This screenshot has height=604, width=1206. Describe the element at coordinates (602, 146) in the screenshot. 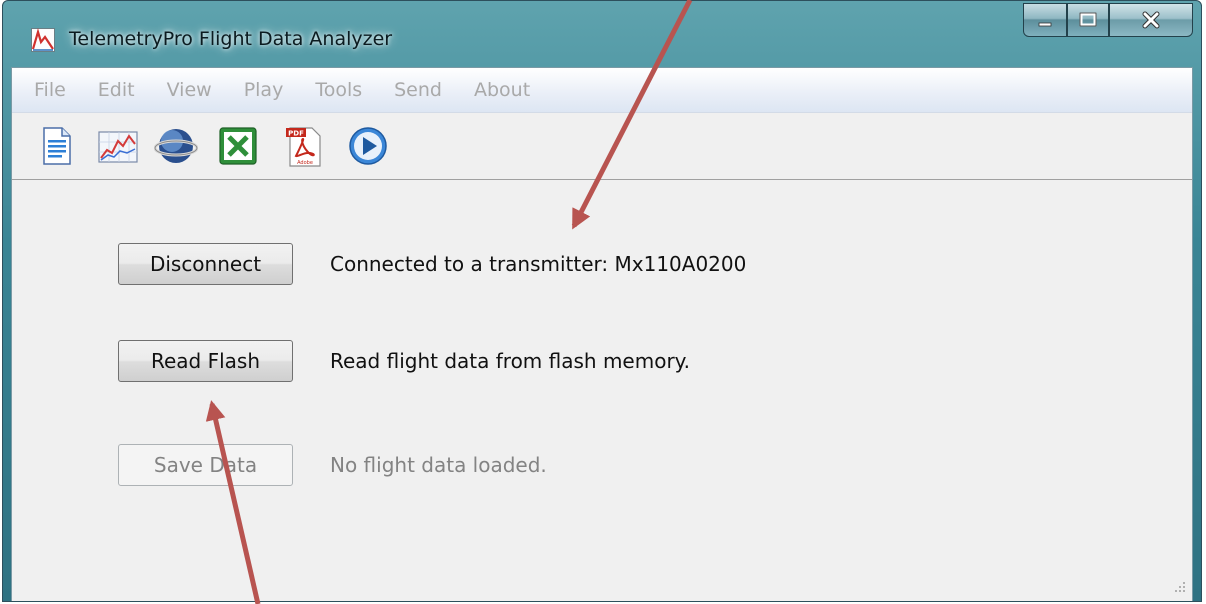

I see `toolbar: PDF Adobe` at that location.